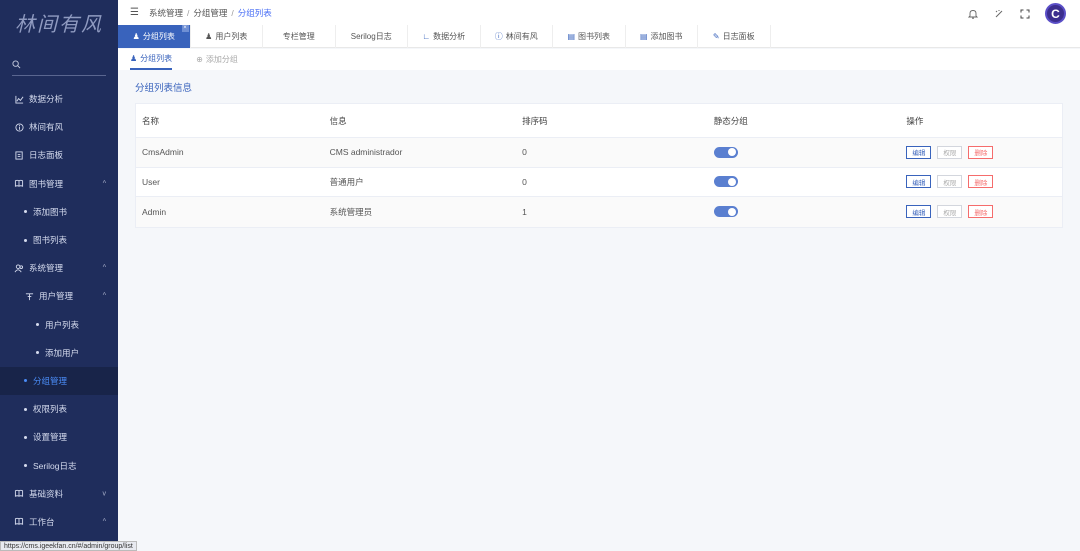 The image size is (1080, 551). I want to click on sidebar-item-label: 林间有风, so click(46, 127).